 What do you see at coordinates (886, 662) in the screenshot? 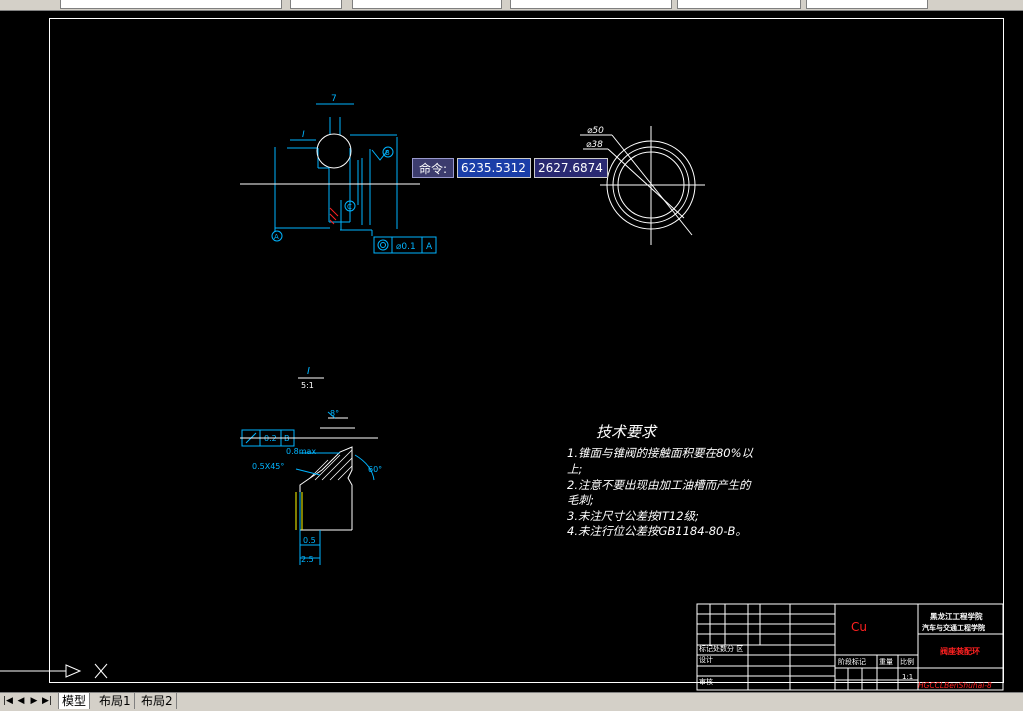
I see `col-label-1: 重量` at bounding box center [886, 662].